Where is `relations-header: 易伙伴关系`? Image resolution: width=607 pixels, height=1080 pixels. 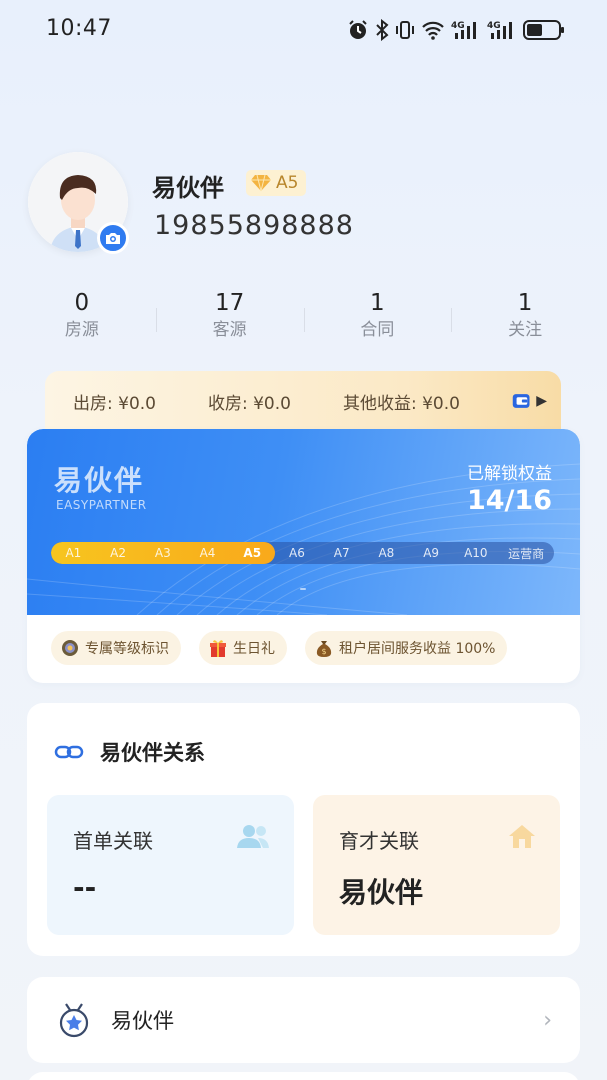 relations-header: 易伙伴关系 is located at coordinates (129, 752).